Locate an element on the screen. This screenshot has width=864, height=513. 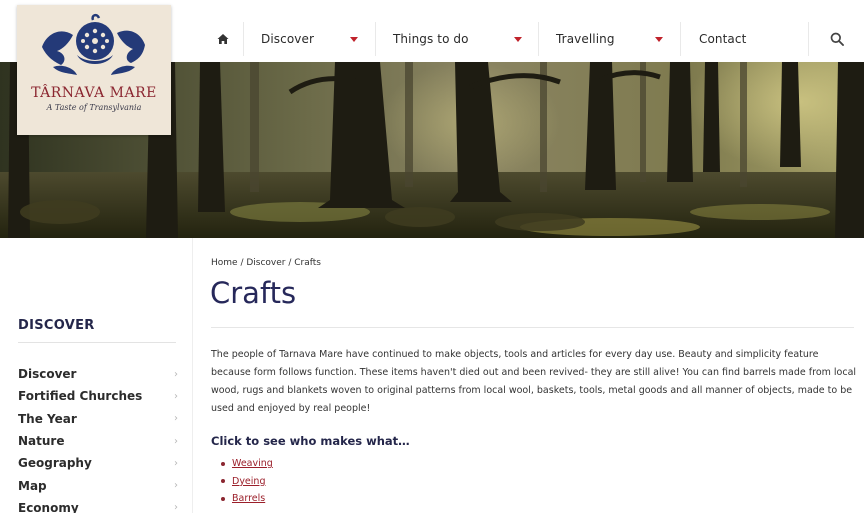
nav-item-contact: Contact is located at coordinates (722, 39).